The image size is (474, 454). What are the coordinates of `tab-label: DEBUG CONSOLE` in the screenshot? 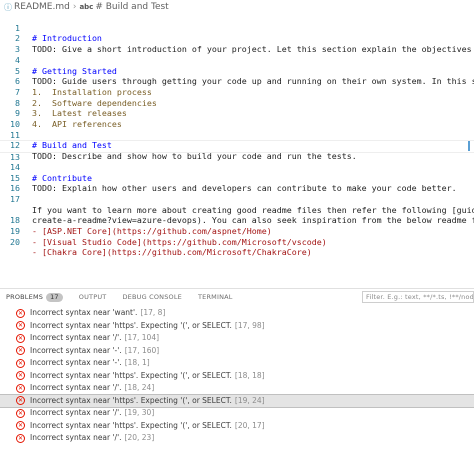 It's located at (152, 297).